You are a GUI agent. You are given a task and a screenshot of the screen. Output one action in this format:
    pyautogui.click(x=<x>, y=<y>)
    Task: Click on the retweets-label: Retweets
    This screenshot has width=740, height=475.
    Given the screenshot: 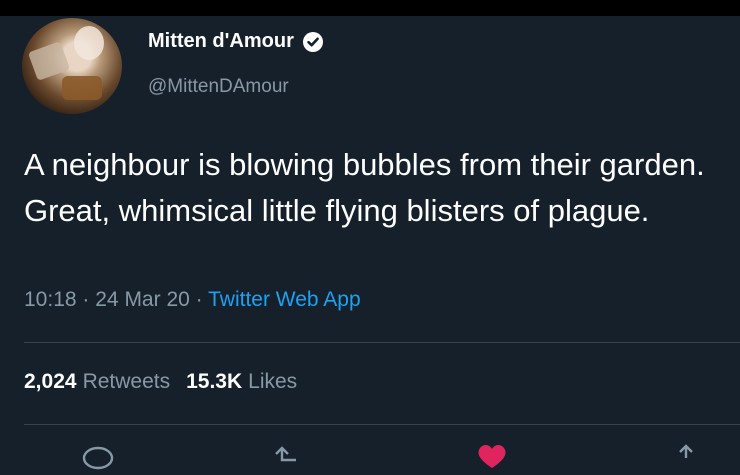 What is the action you would take?
    pyautogui.click(x=126, y=381)
    